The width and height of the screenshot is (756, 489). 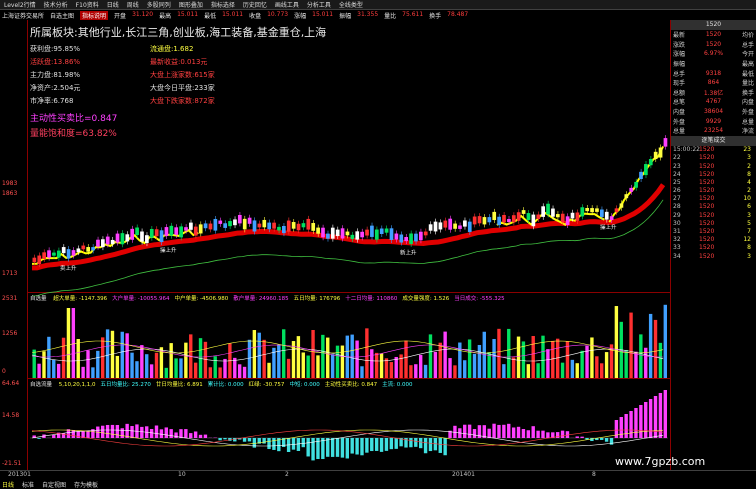 What do you see at coordinates (713, 223) in the screenshot?
I see `tick-row: 3015205` at bounding box center [713, 223].